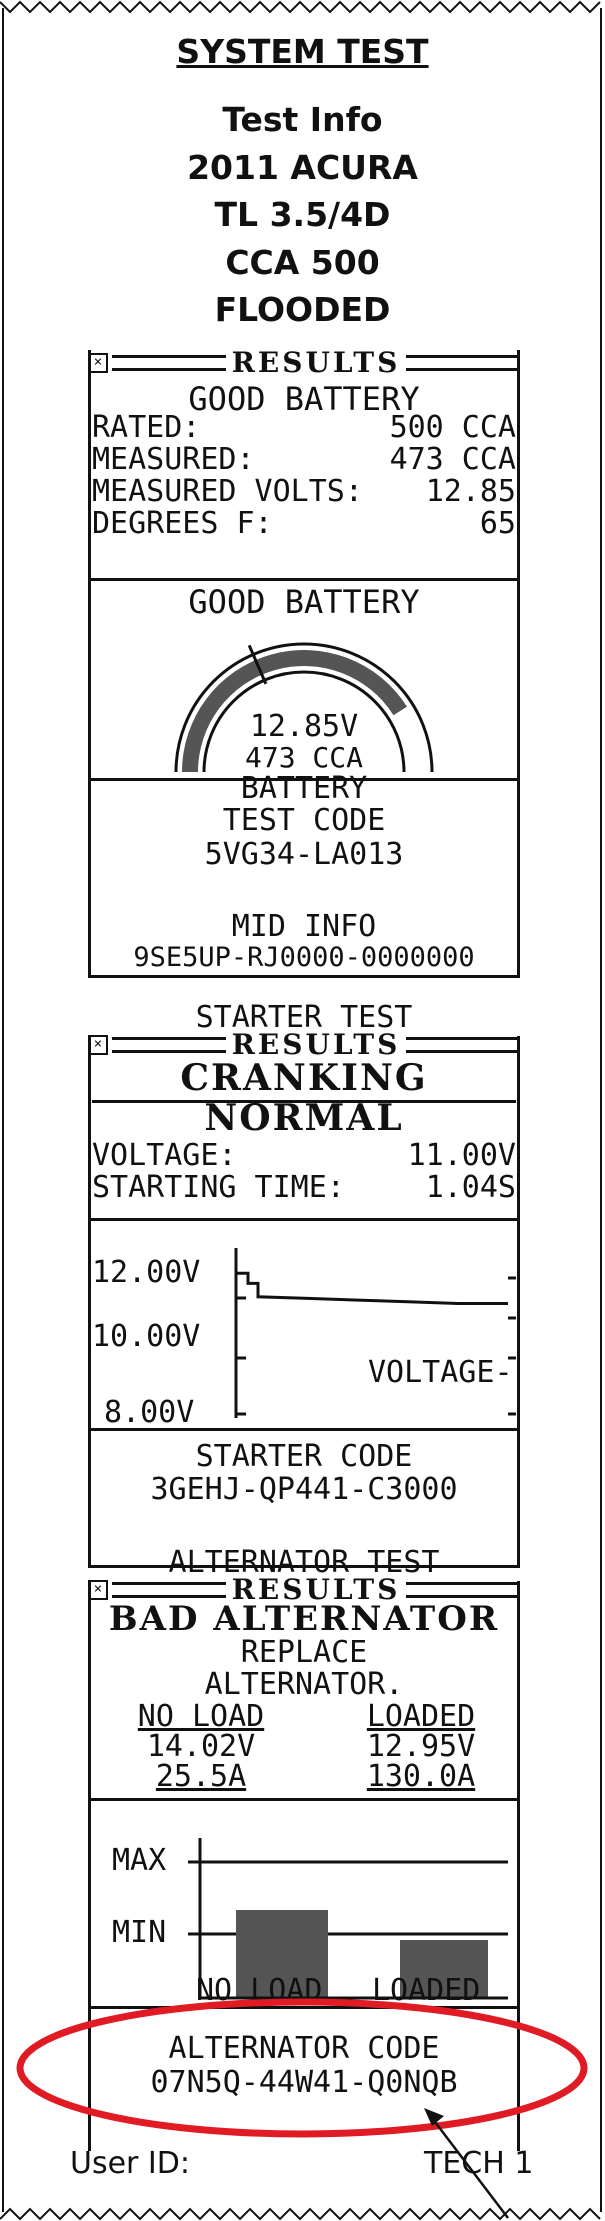 The image size is (605, 2221). Describe the element at coordinates (304, 1098) in the screenshot. I see `starter-status: CRANKING NORMAL` at that location.